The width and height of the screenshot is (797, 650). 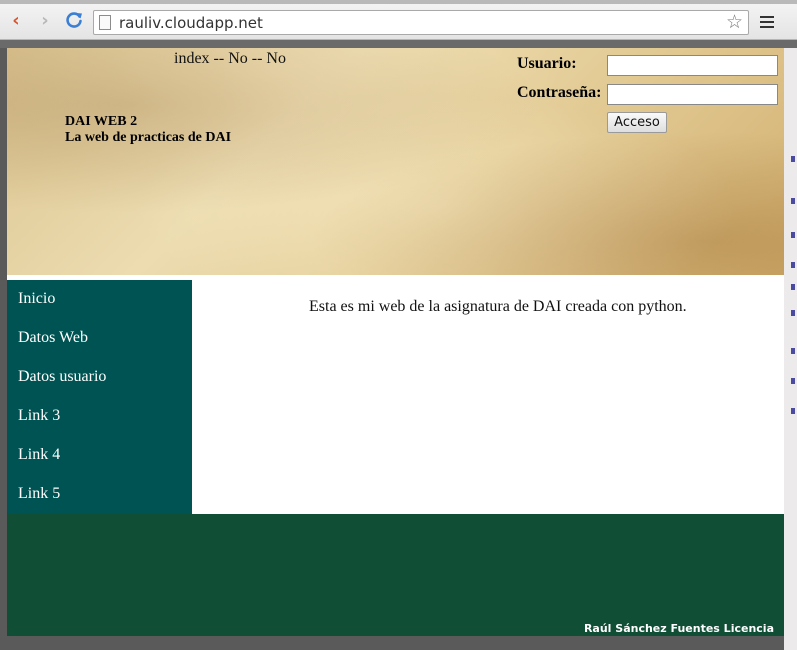 What do you see at coordinates (637, 122) in the screenshot?
I see `login-submit-button: Acceso` at bounding box center [637, 122].